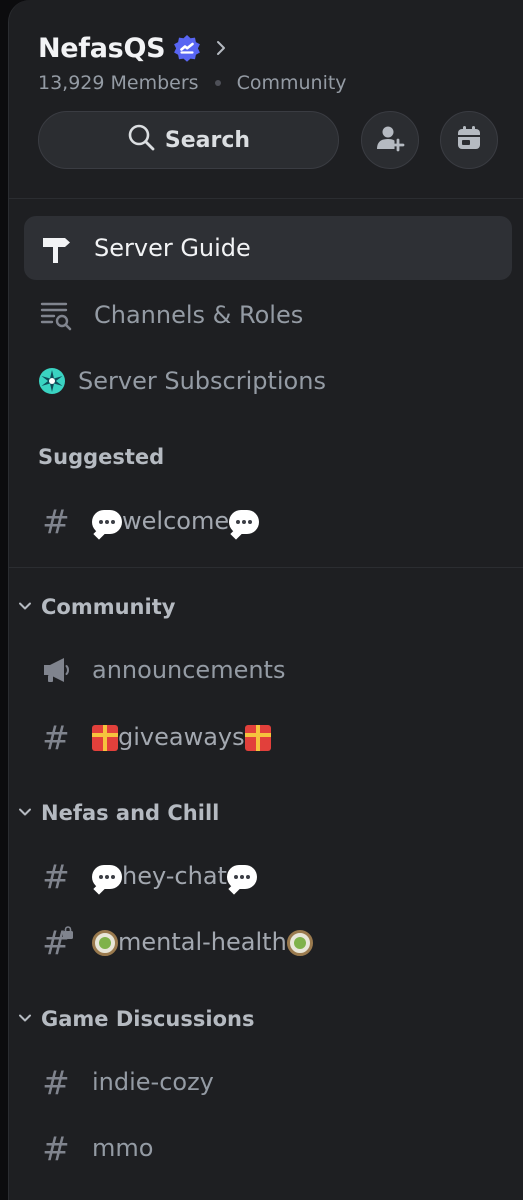 The width and height of the screenshot is (523, 1200). What do you see at coordinates (202, 381) in the screenshot?
I see `nav-server-subscriptions-label: Server Subscriptions` at bounding box center [202, 381].